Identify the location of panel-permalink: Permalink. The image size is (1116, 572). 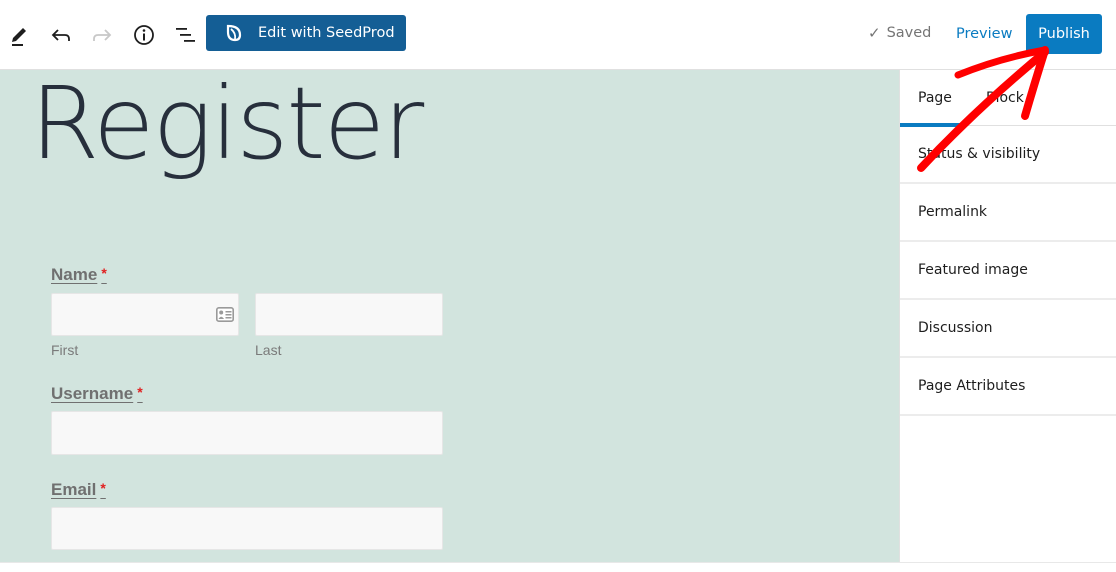
(1008, 213).